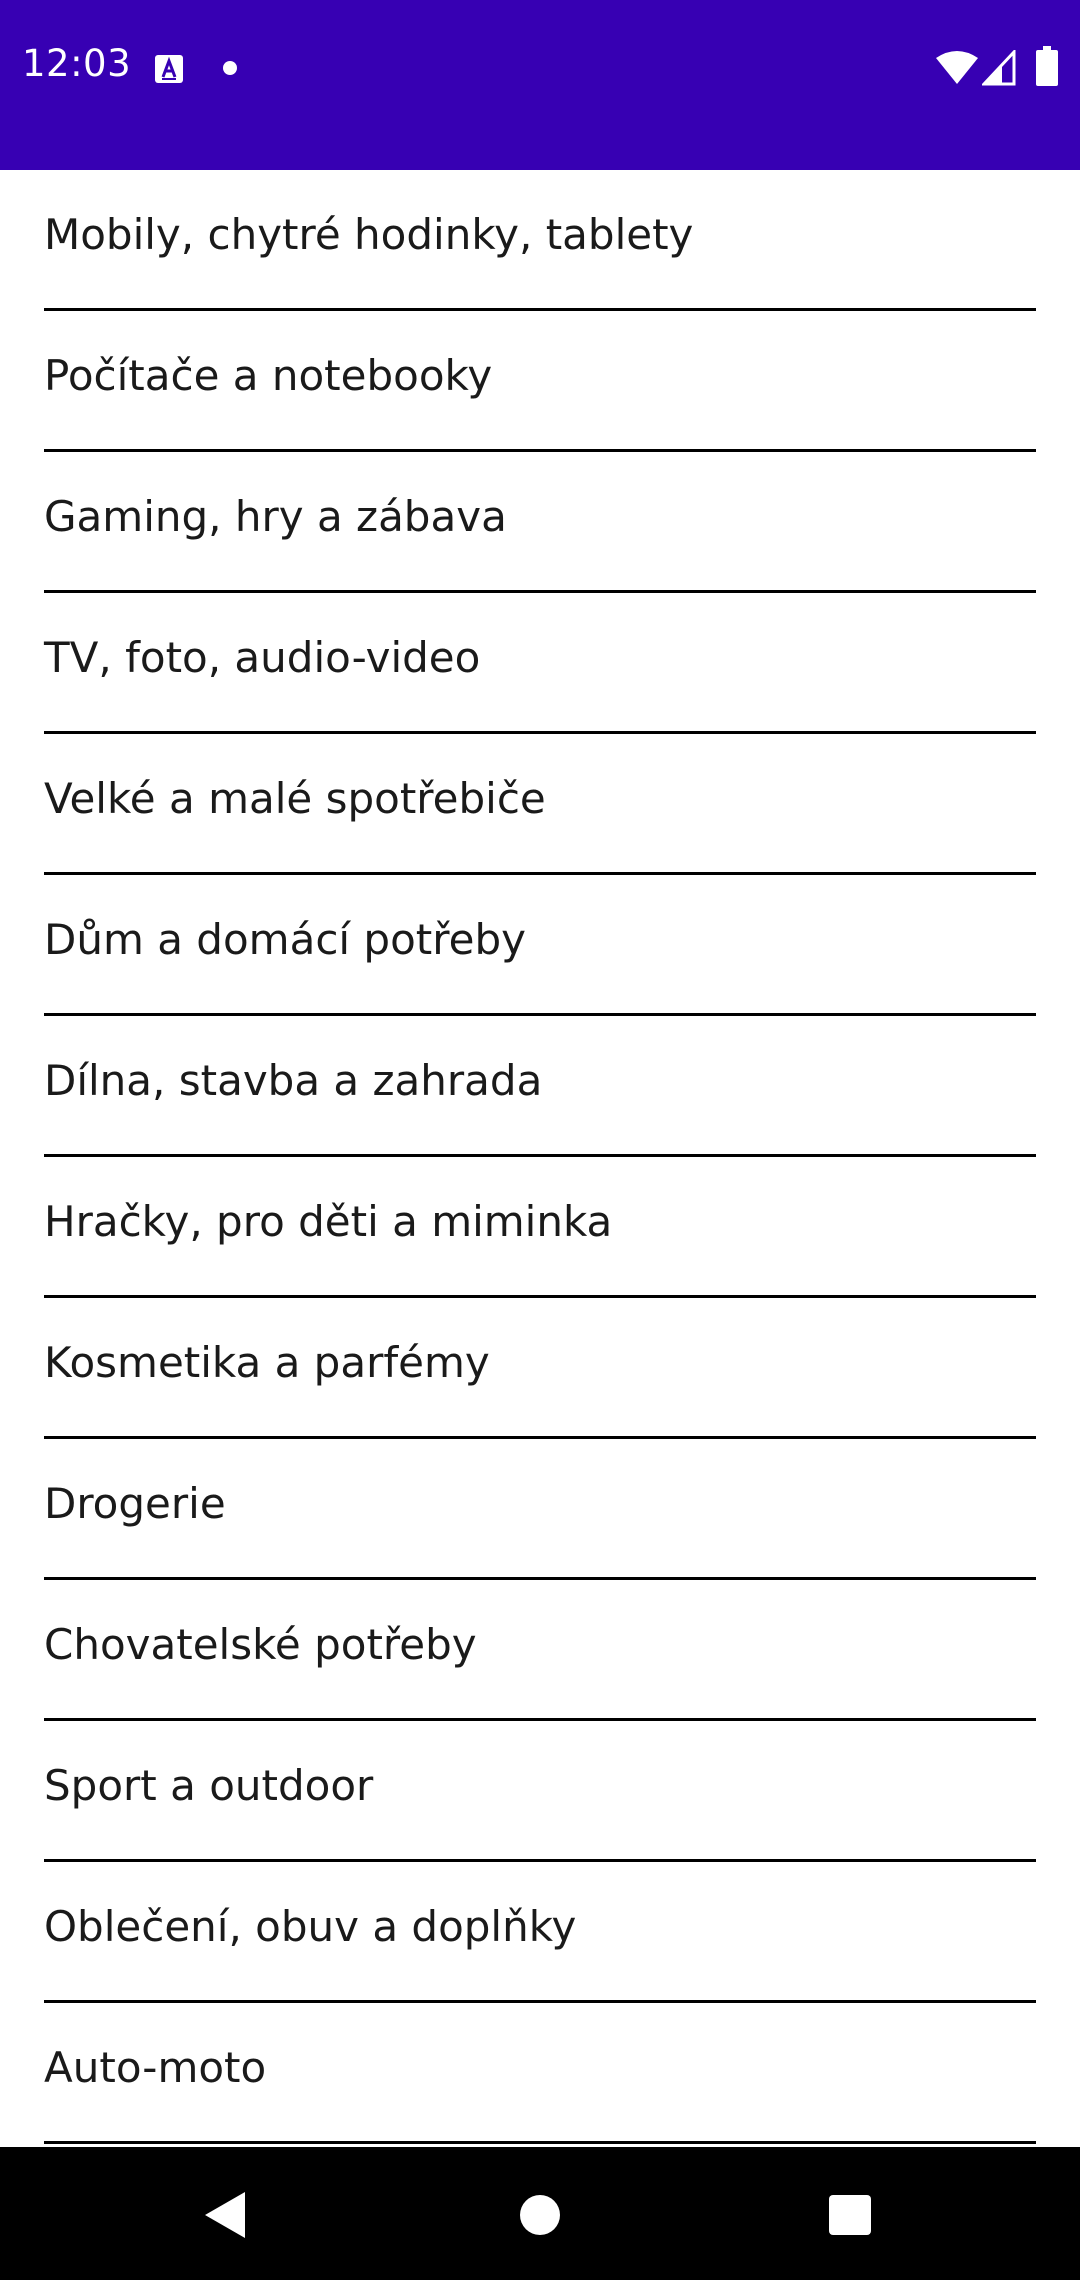 This screenshot has width=1080, height=2280. I want to click on category-item: Auto-moto, so click(540, 2073).